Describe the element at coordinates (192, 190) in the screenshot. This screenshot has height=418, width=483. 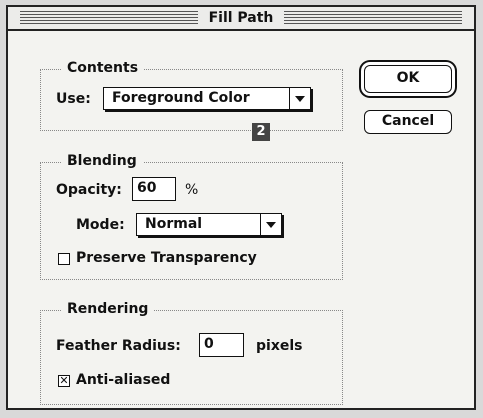
I see `opacity-unit: %` at that location.